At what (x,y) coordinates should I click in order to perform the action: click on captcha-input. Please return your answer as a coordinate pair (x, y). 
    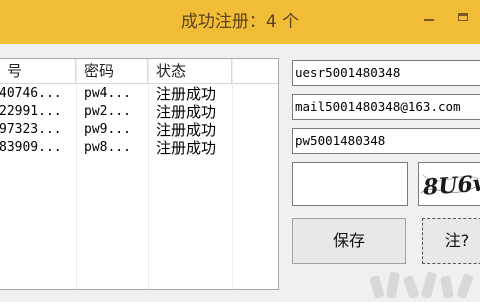
    Looking at the image, I should click on (350, 184).